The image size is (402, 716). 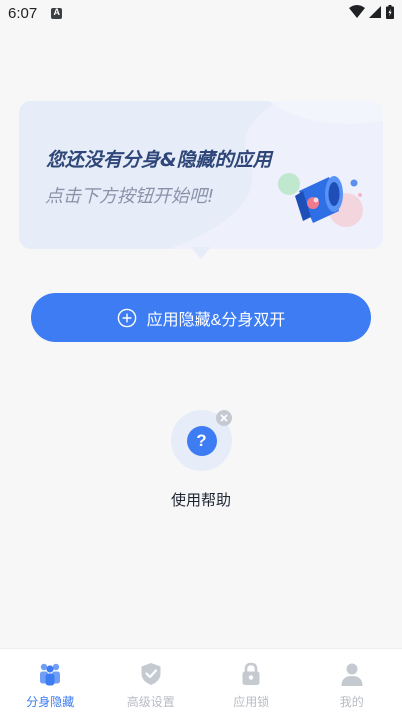 I want to click on wifi-icon, so click(x=357, y=11).